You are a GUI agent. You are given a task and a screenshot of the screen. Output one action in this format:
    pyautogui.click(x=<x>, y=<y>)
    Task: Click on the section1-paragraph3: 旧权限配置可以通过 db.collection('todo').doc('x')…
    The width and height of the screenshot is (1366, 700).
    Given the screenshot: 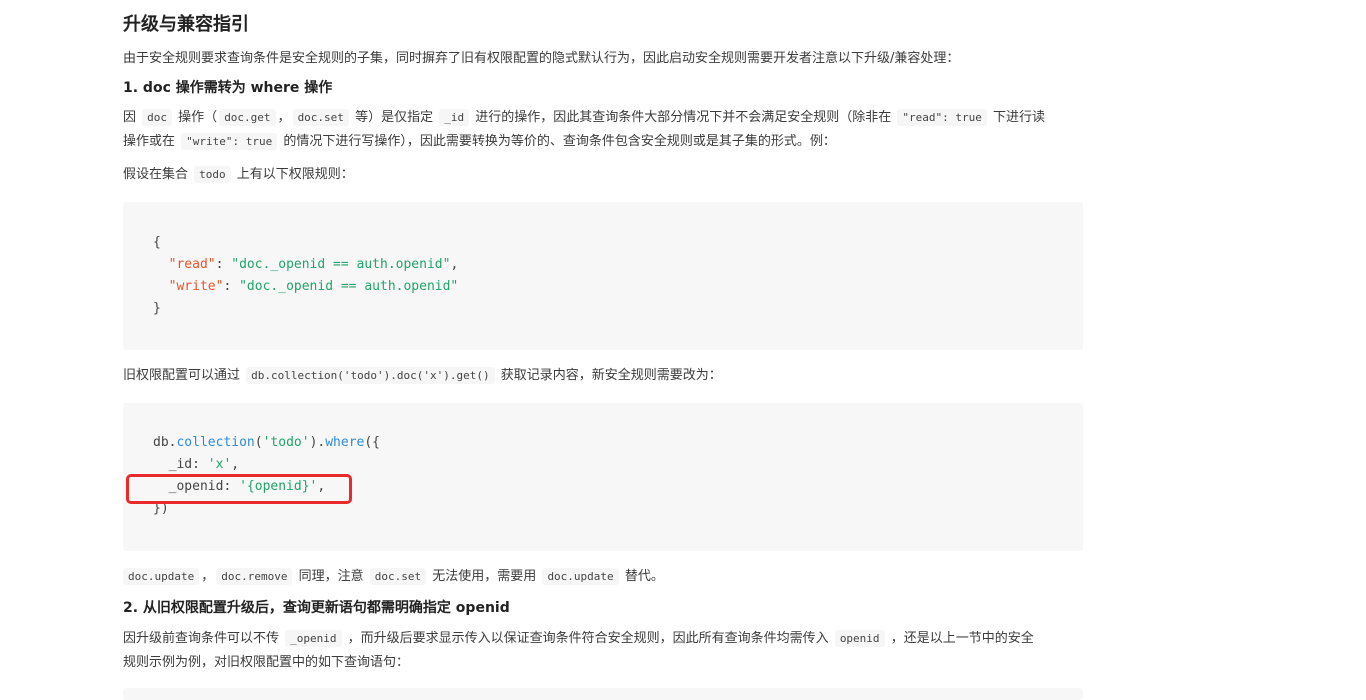 What is the action you would take?
    pyautogui.click(x=422, y=375)
    